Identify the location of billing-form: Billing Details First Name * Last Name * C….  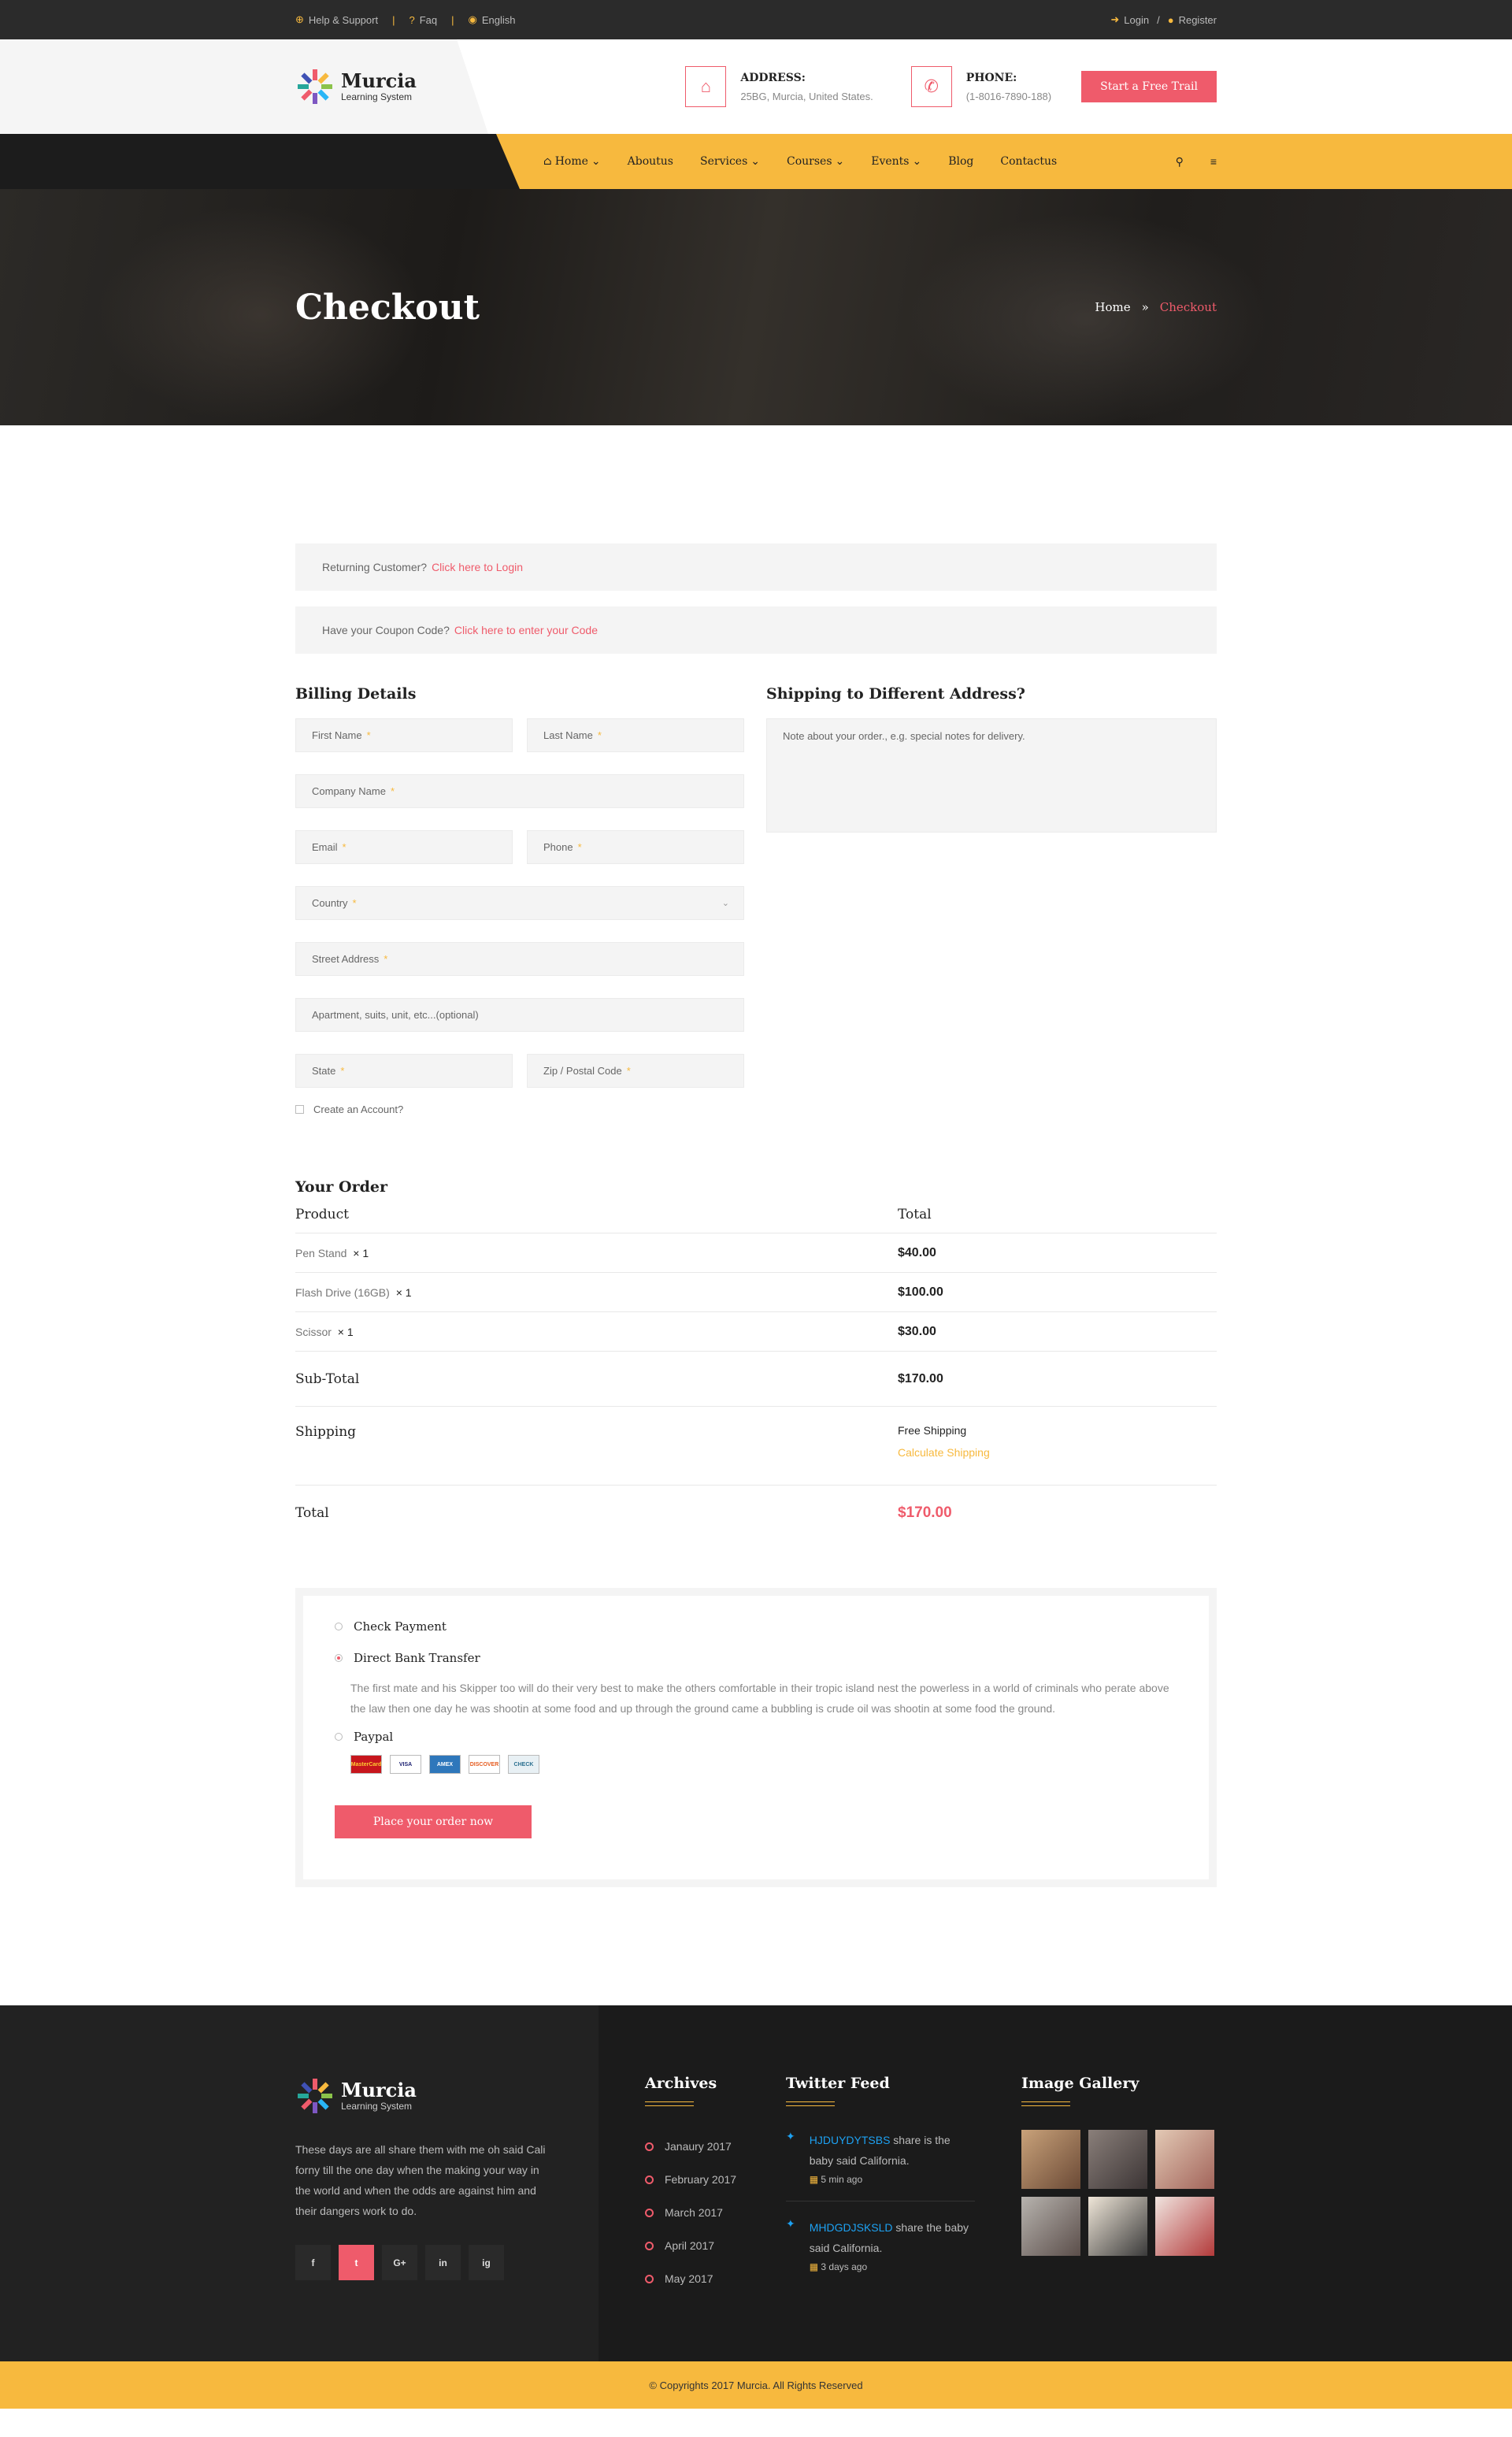
(519, 900).